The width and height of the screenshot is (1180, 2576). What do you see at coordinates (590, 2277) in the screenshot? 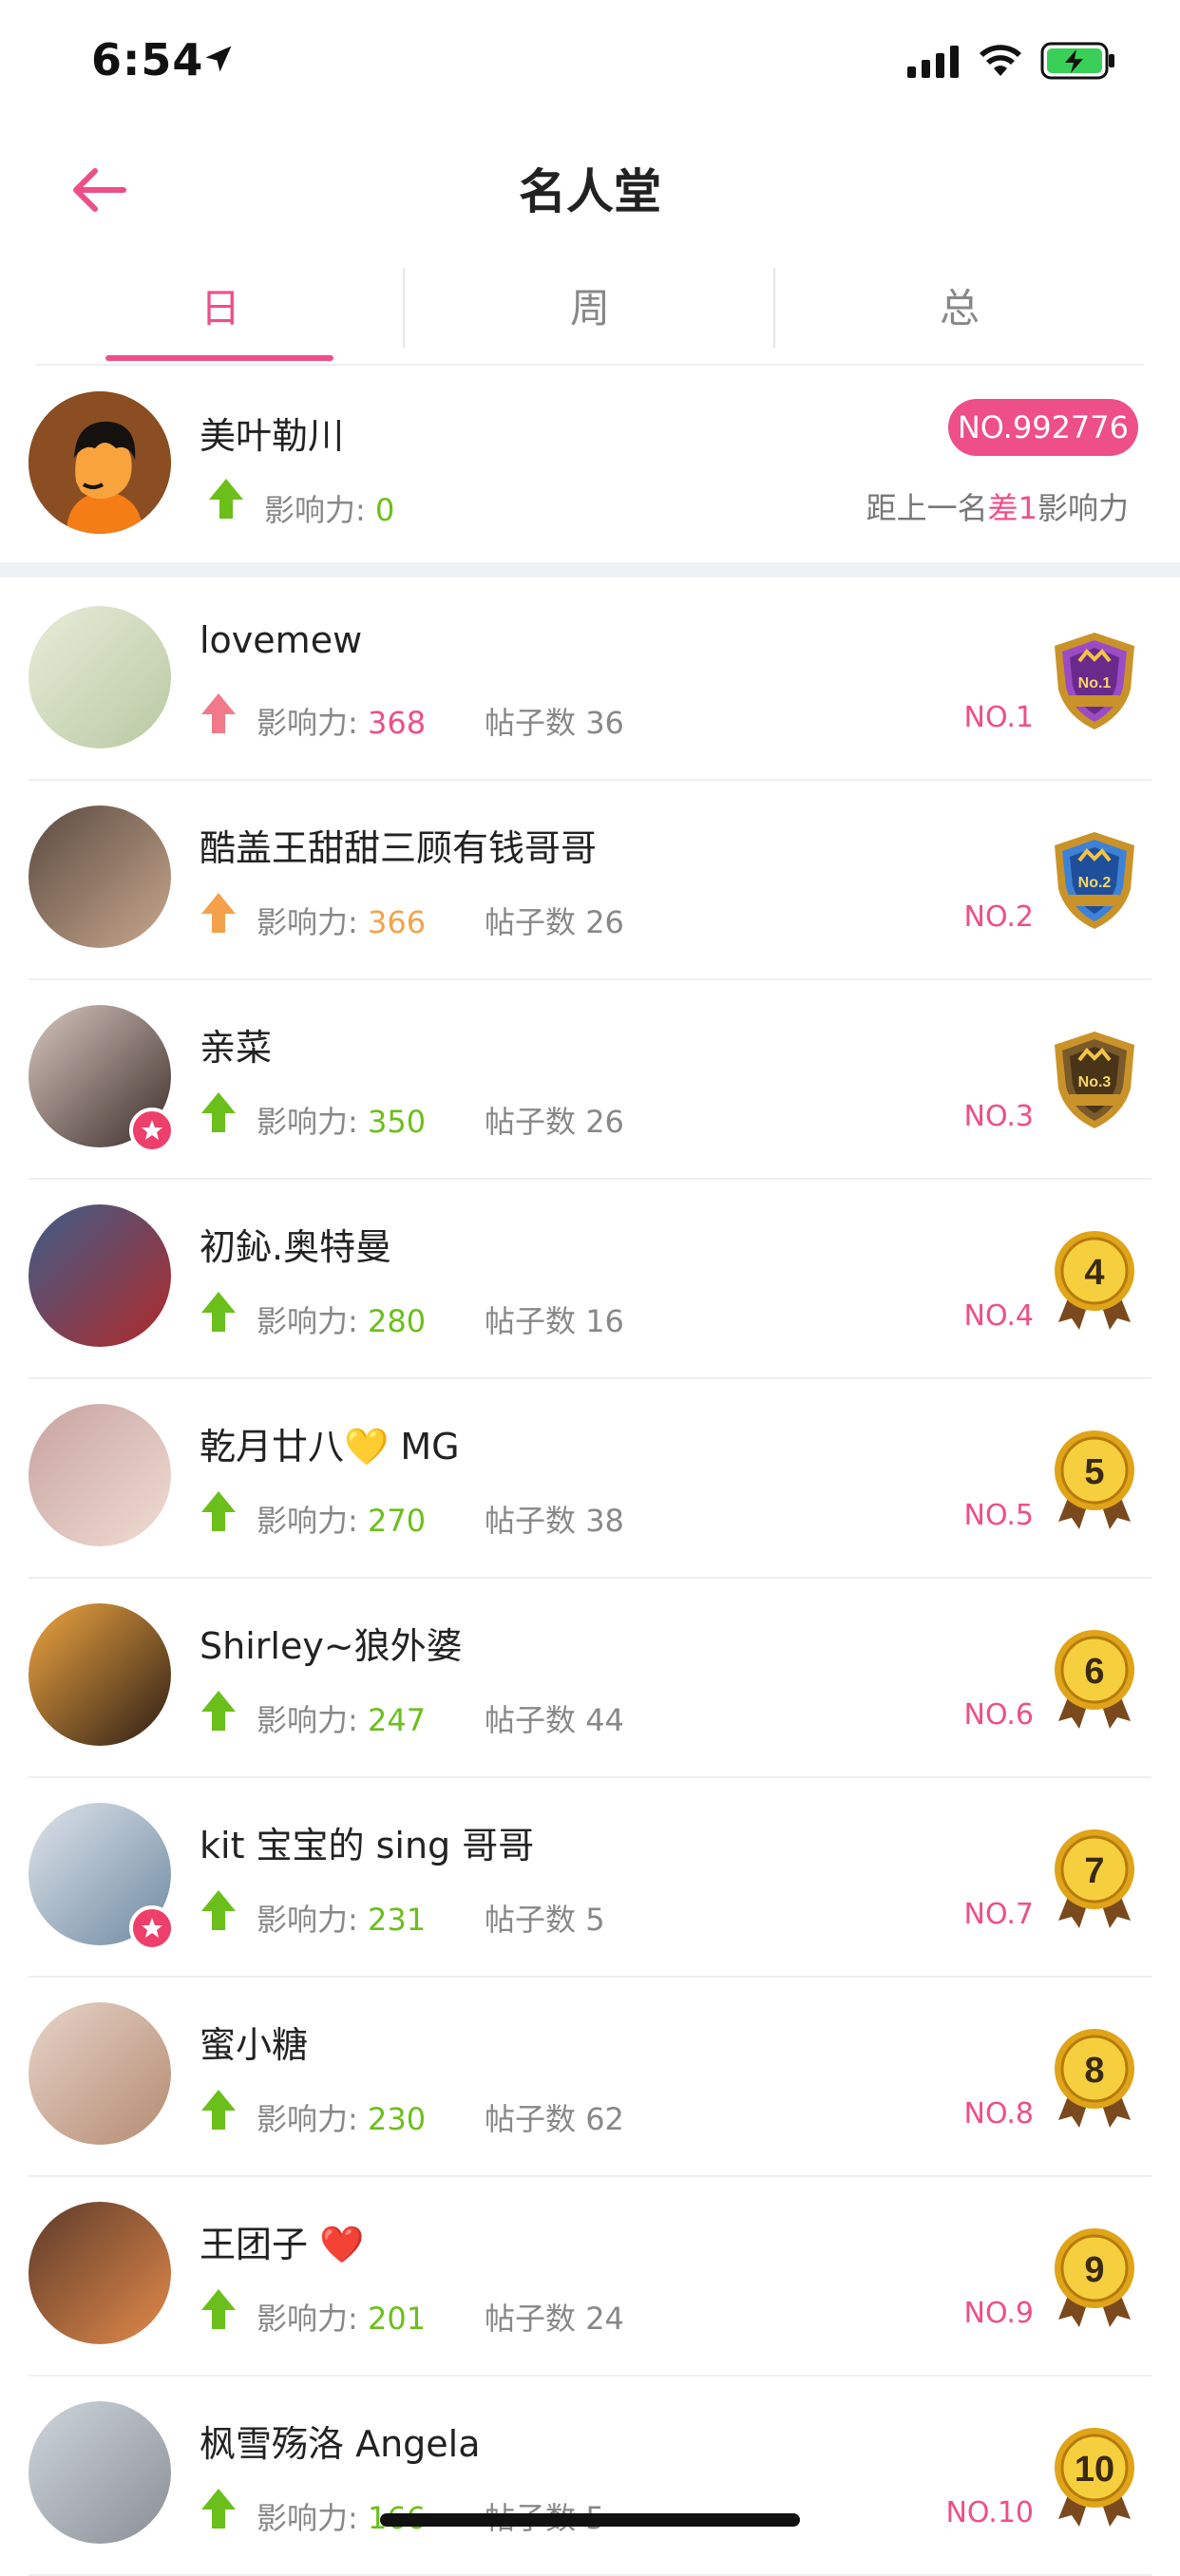
I see `list-item: 王团子 ❤️ 影响力: 201 帖子数 24 NO.9 9` at bounding box center [590, 2277].